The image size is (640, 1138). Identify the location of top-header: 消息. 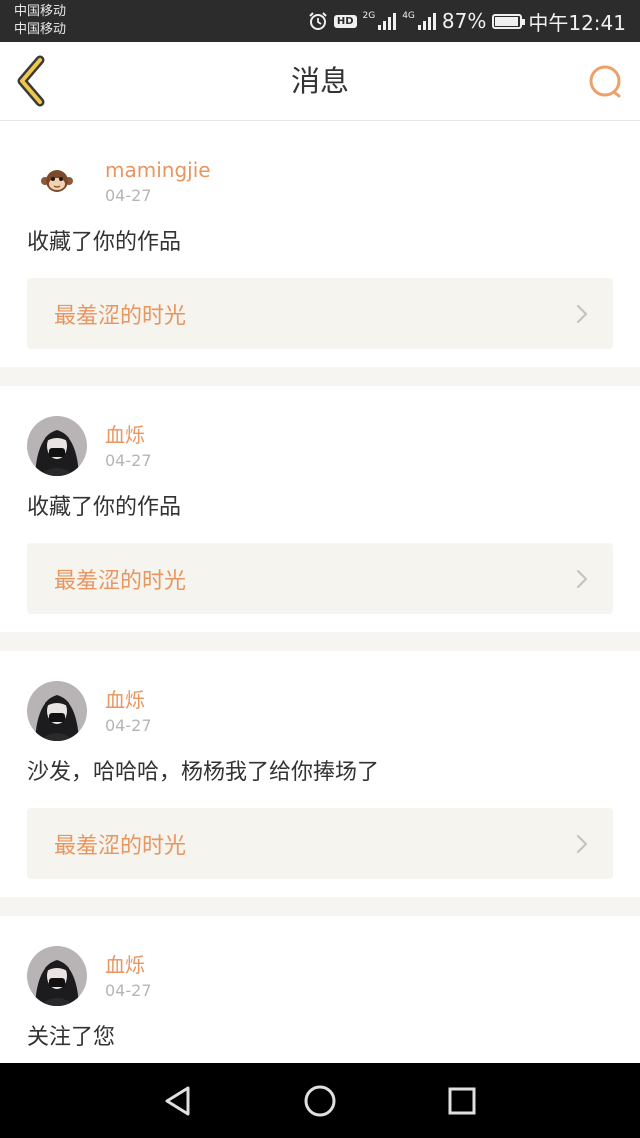
(320, 81).